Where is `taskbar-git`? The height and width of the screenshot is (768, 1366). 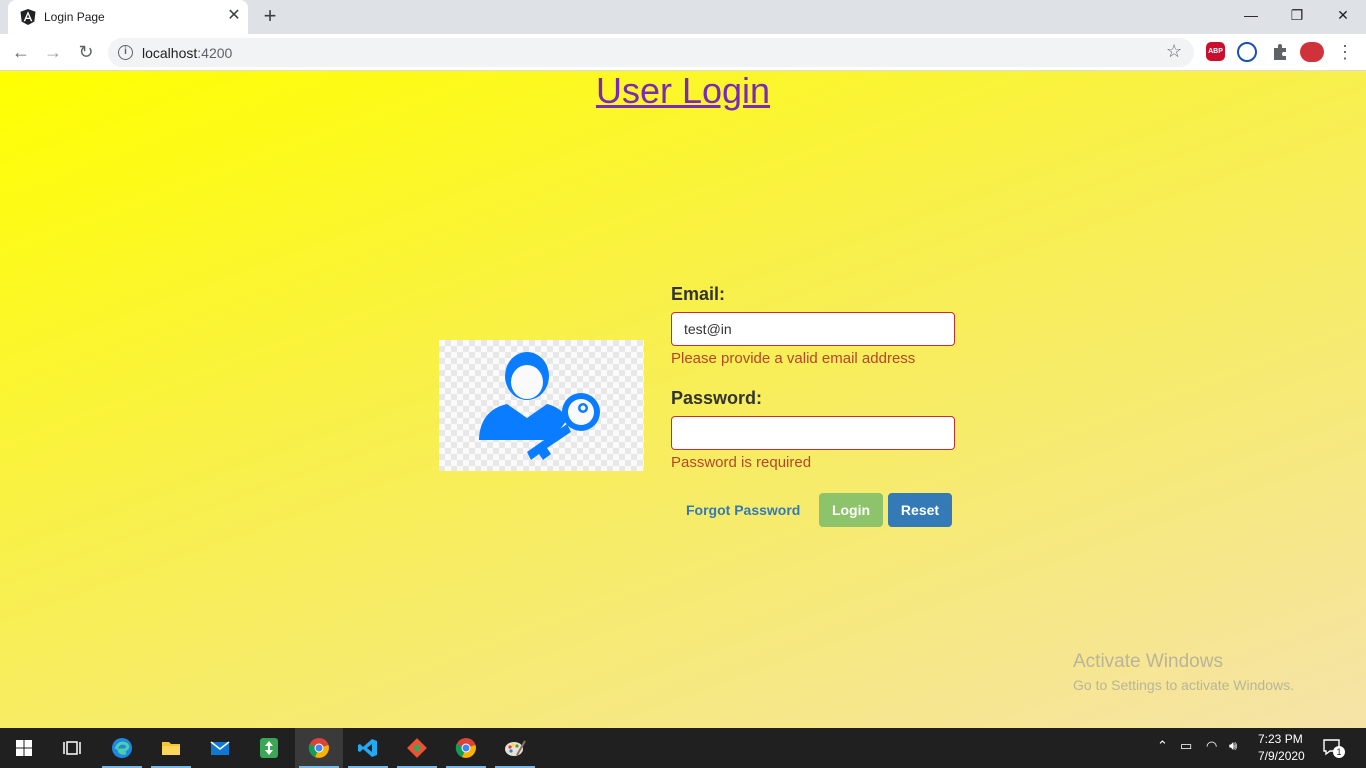 taskbar-git is located at coordinates (417, 748).